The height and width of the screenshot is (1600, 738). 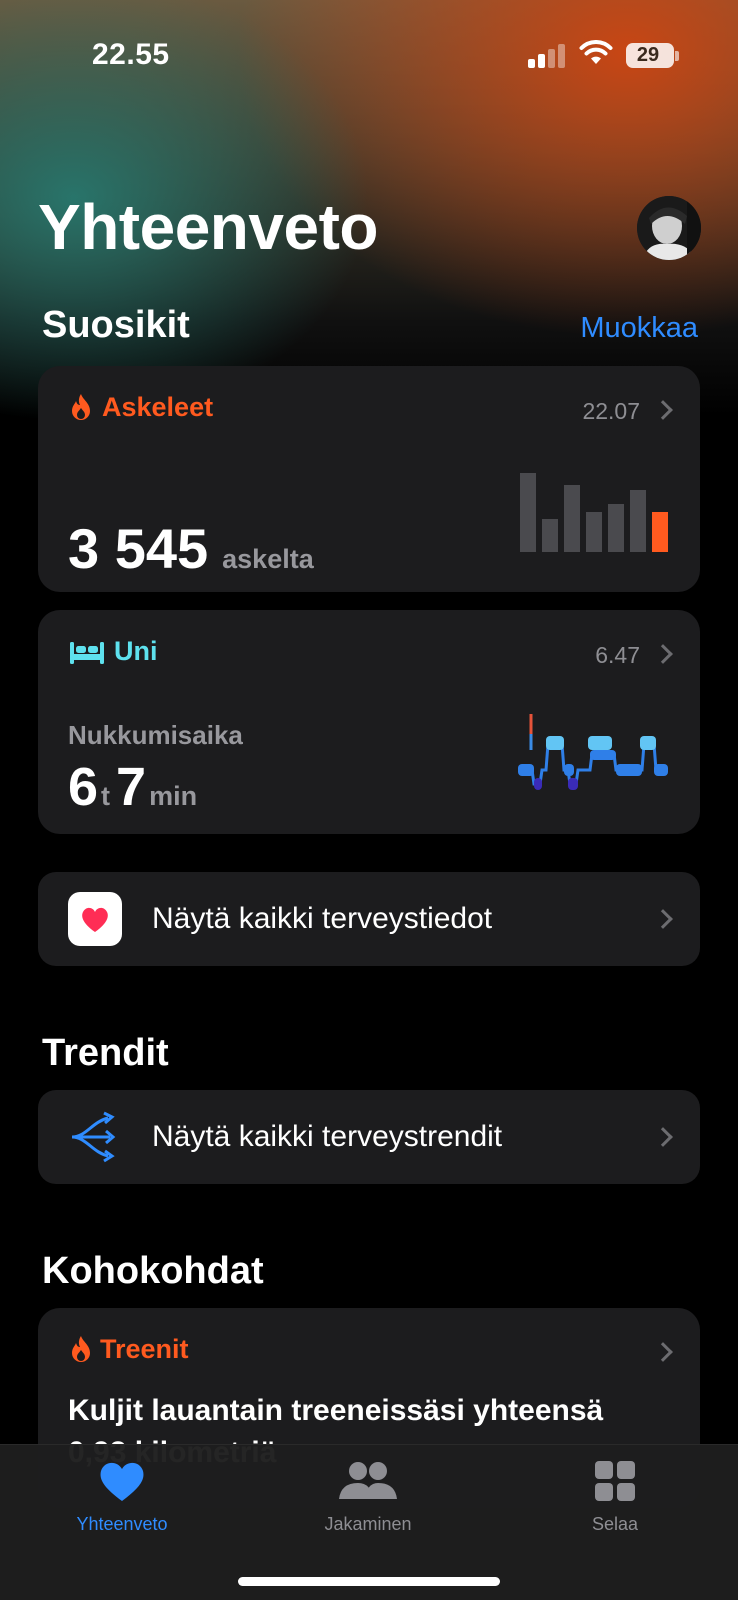 I want to click on steps-value: 3 545, so click(x=138, y=548).